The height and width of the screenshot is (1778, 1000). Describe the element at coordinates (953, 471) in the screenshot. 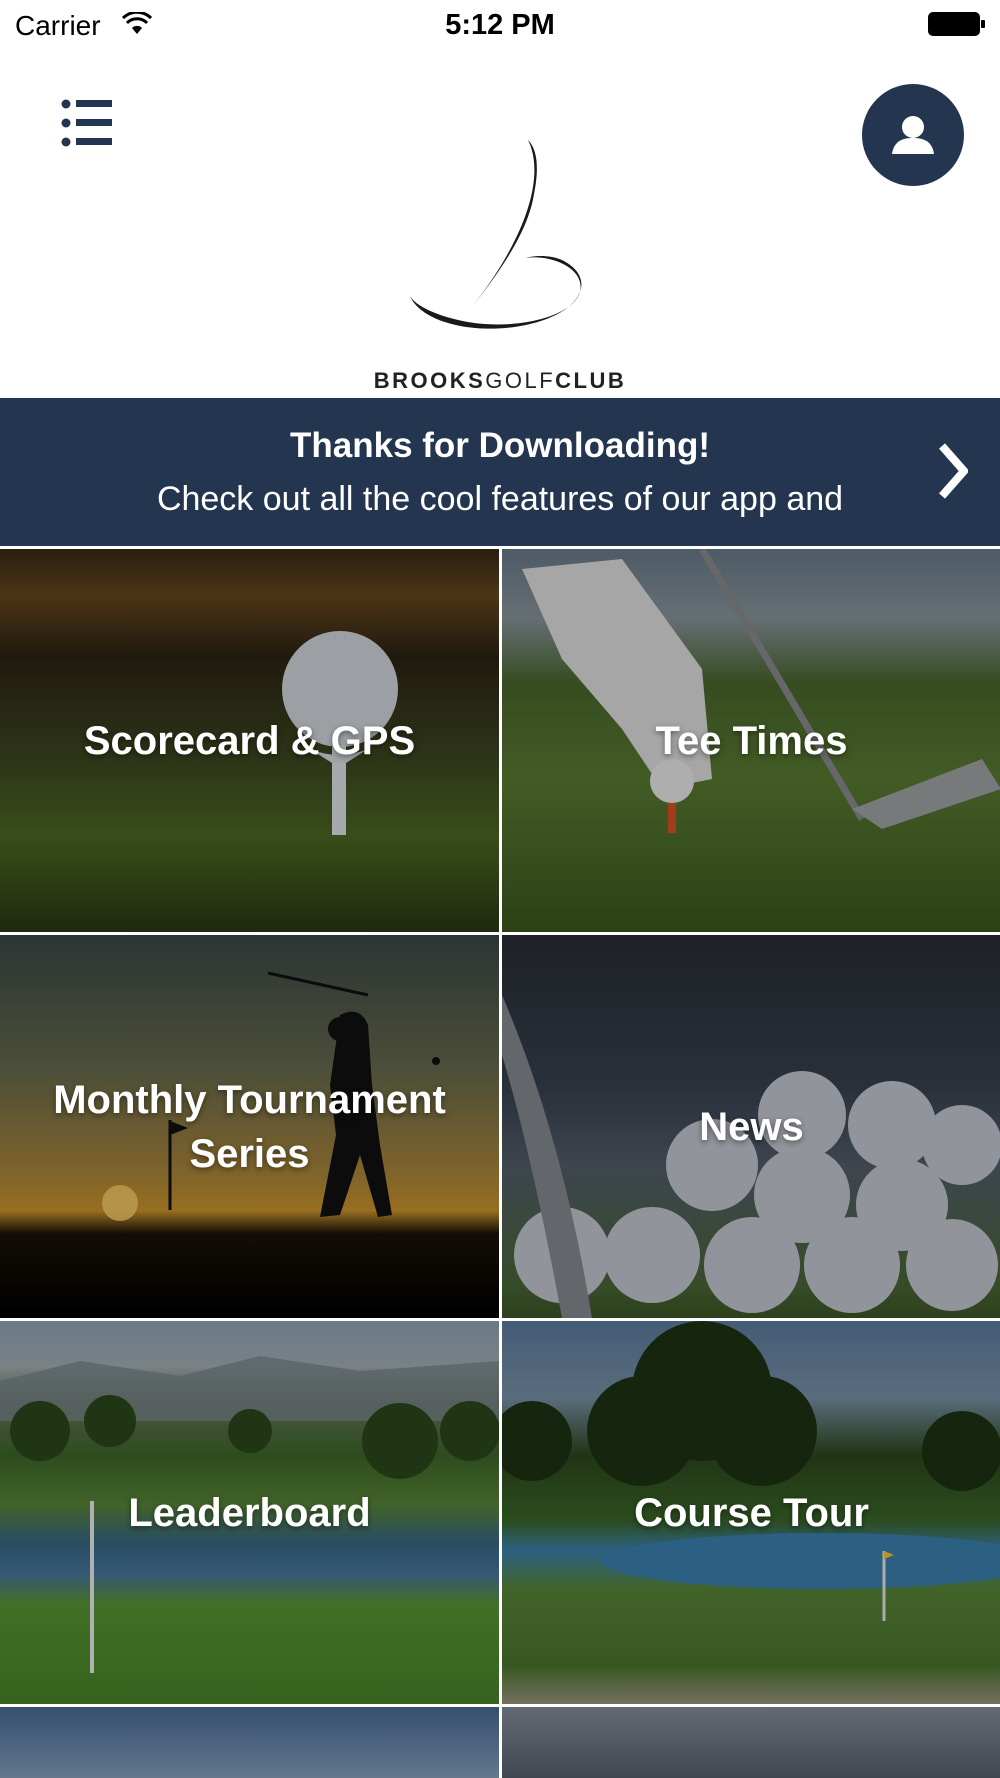

I see `chevron-right-icon` at that location.